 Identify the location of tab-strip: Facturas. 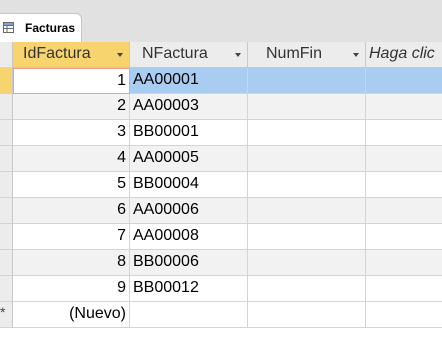
(221, 21).